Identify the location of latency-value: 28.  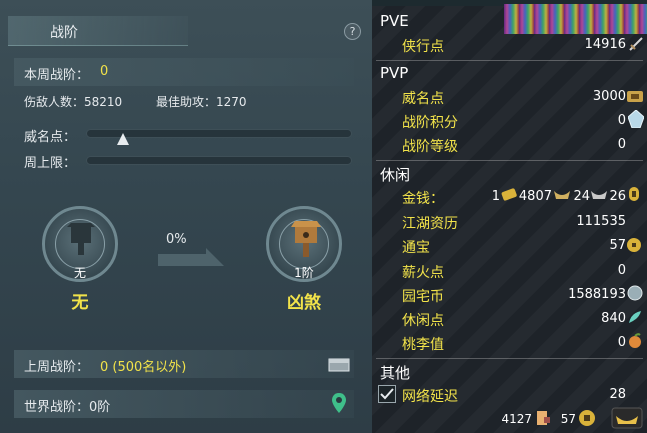
(617, 394).